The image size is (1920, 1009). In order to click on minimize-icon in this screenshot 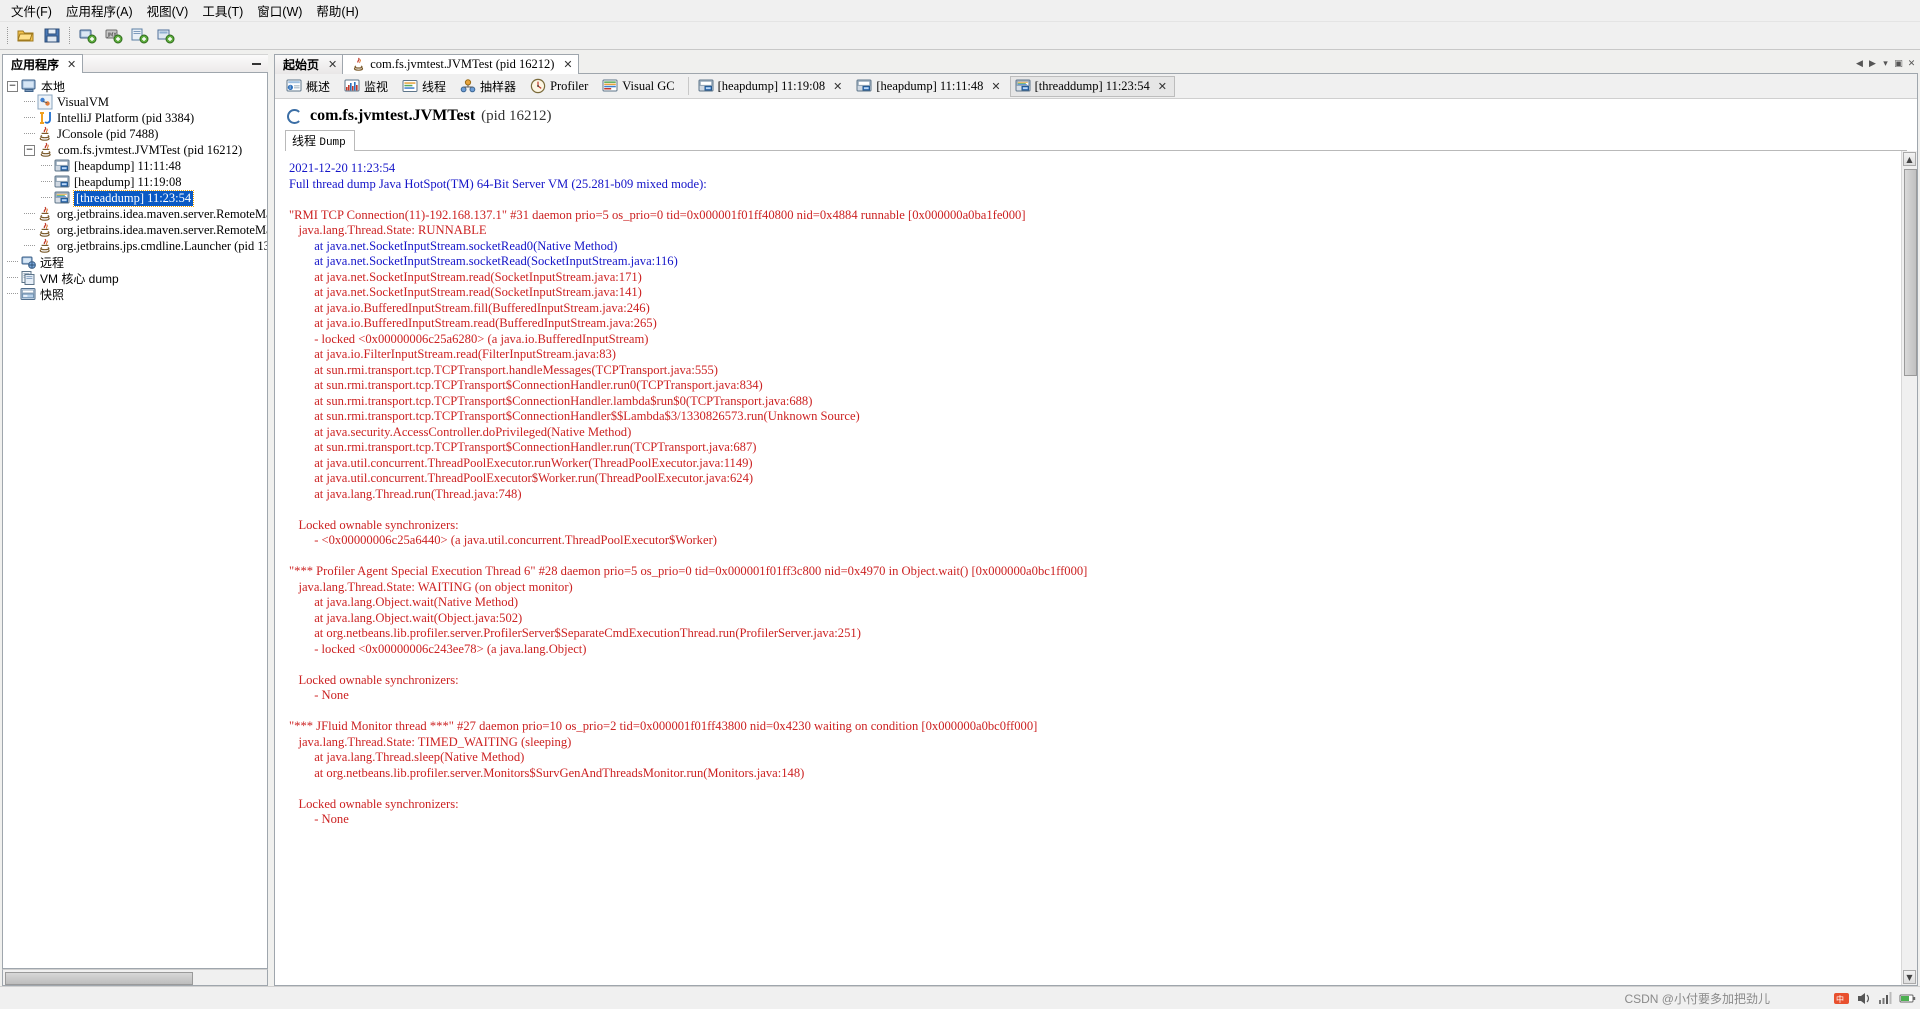, I will do `click(256, 64)`.